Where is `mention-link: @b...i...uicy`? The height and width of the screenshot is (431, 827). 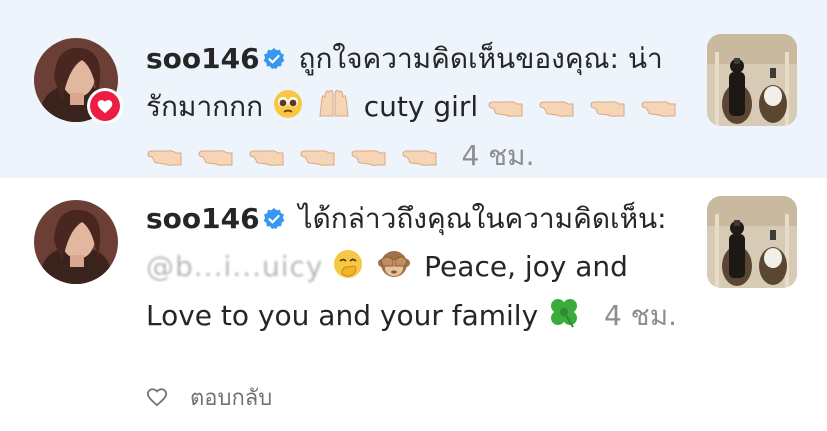 mention-link: @b...i...uicy is located at coordinates (234, 266).